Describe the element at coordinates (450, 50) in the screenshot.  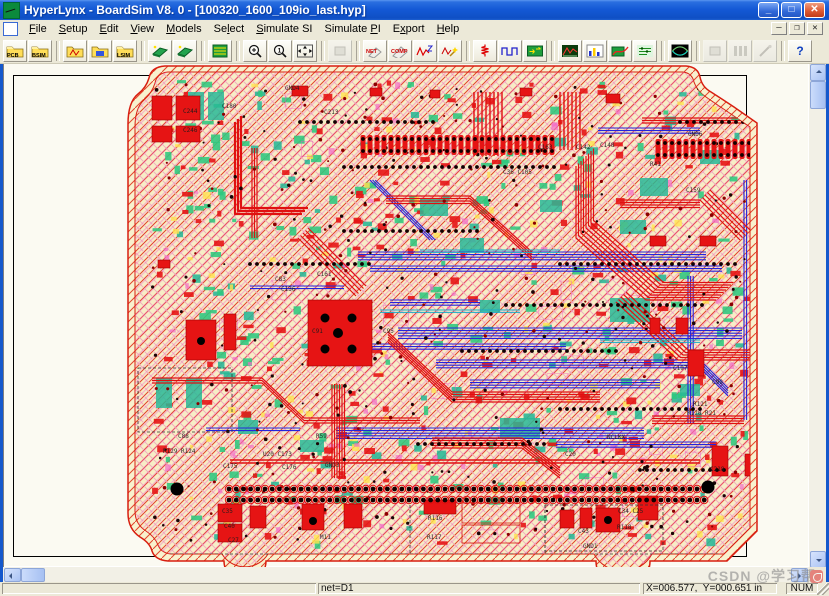
I see `waveform-wizard-button` at that location.